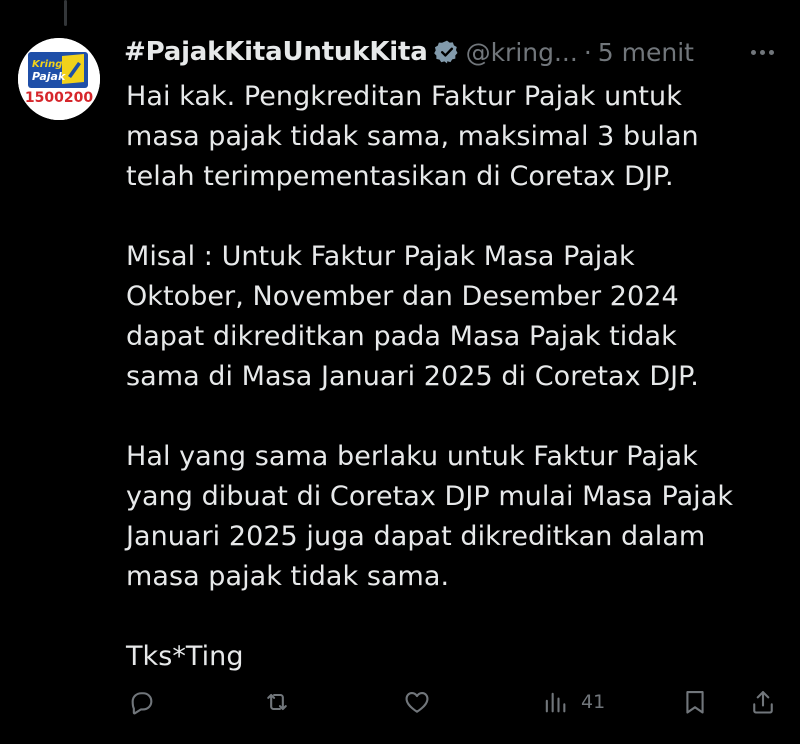 This screenshot has height=744, width=800. What do you see at coordinates (47, 64) in the screenshot?
I see `svg-text: Kring` at bounding box center [47, 64].